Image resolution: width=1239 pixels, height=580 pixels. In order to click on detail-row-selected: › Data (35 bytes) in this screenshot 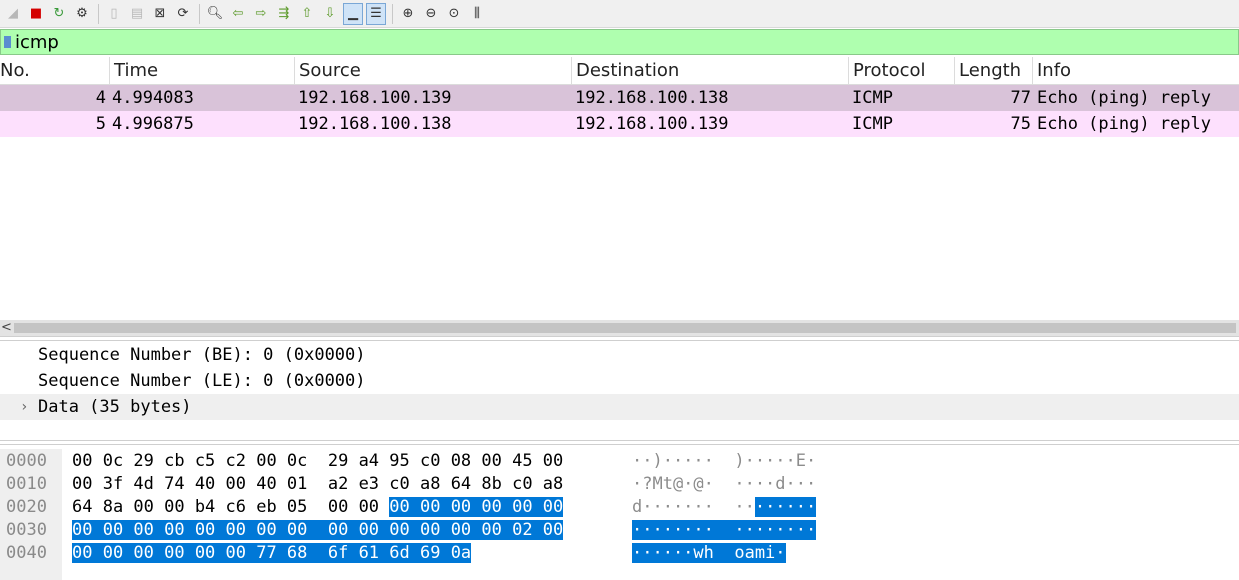, I will do `click(619, 407)`.